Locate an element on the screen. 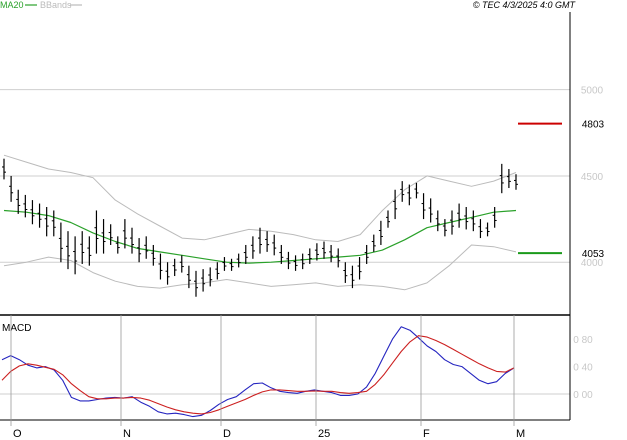 The image size is (627, 440). price-y-axis: 400045005000 is located at coordinates (592, 178).